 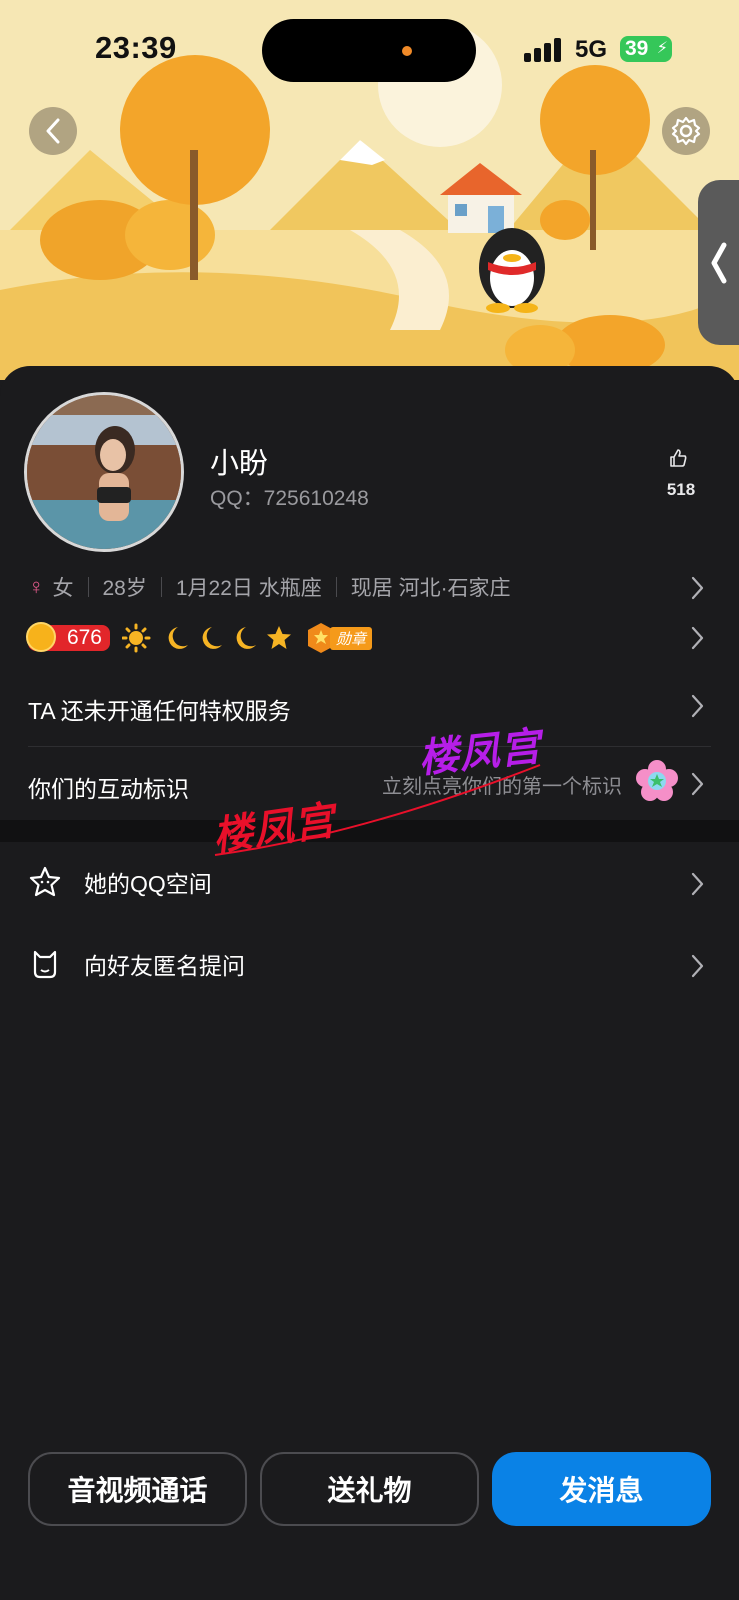 What do you see at coordinates (289, 498) in the screenshot?
I see `qq-number: QQ：725610248` at bounding box center [289, 498].